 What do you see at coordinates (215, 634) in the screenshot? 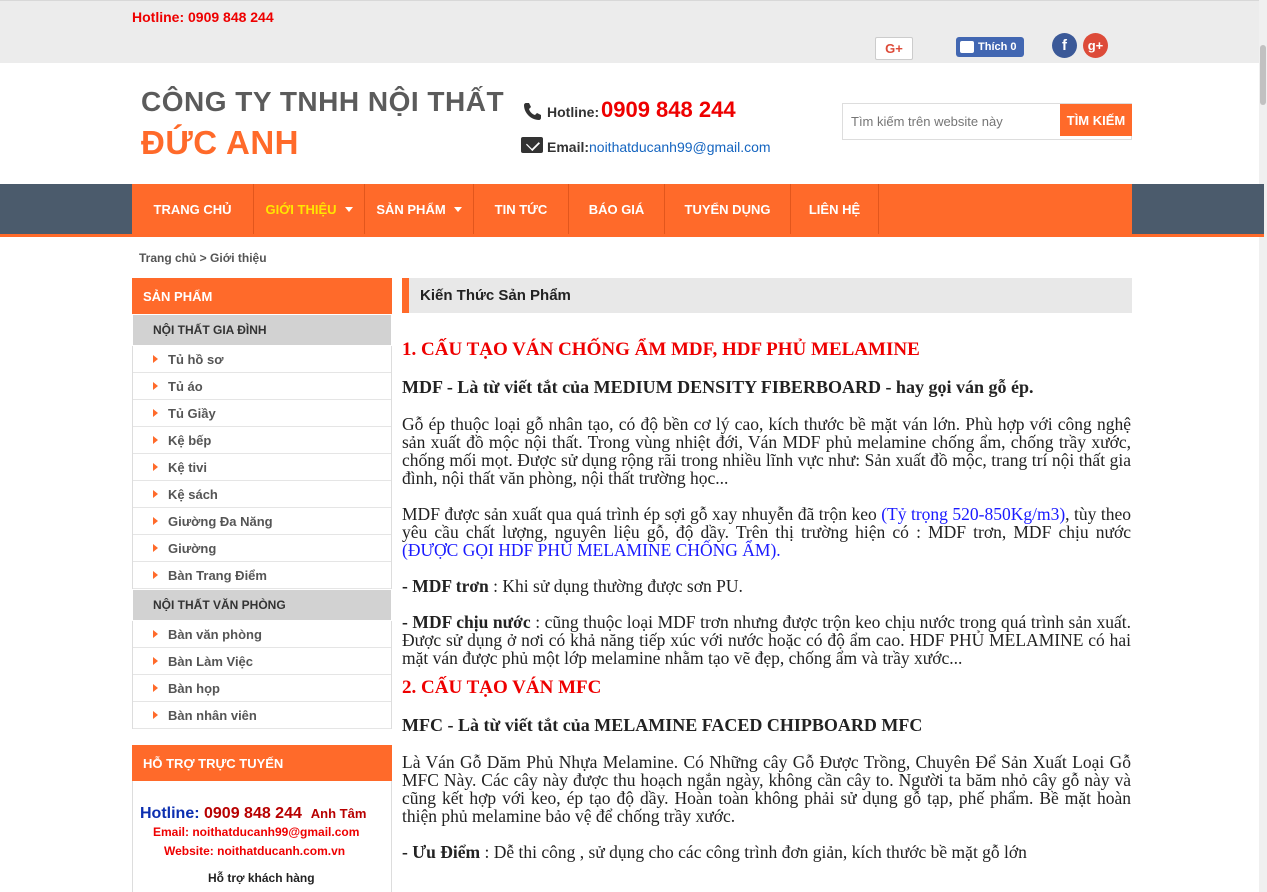
I see `sidebar-item-label: Bàn văn phòng` at bounding box center [215, 634].